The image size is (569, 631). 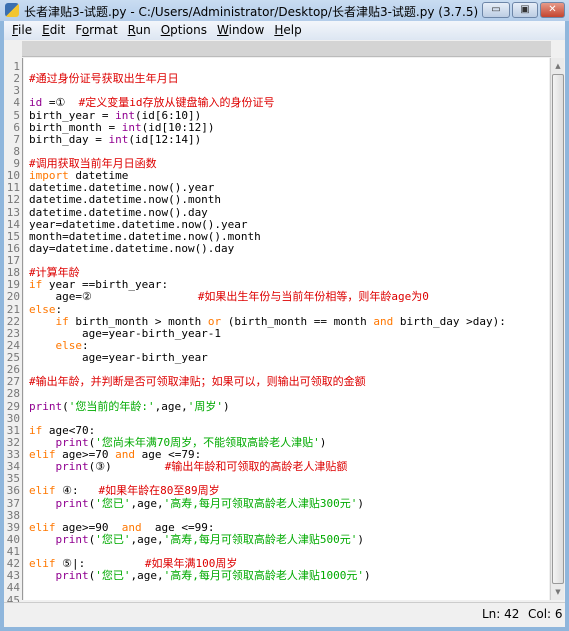 What do you see at coordinates (205, 406) in the screenshot?
I see `code-token: '周岁'` at bounding box center [205, 406].